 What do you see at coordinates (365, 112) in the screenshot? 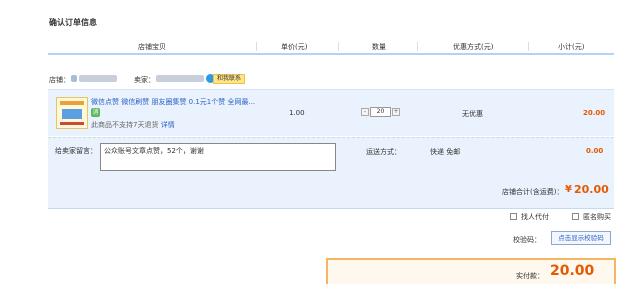
I see `decrease-quantity-button: -` at bounding box center [365, 112].